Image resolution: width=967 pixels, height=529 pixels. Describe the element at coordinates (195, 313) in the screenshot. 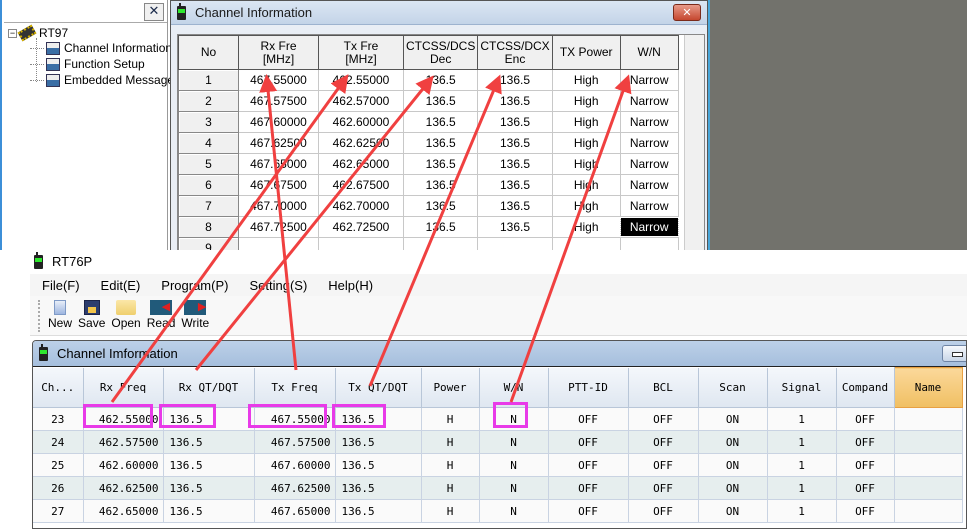

I see `write-button: Write` at that location.